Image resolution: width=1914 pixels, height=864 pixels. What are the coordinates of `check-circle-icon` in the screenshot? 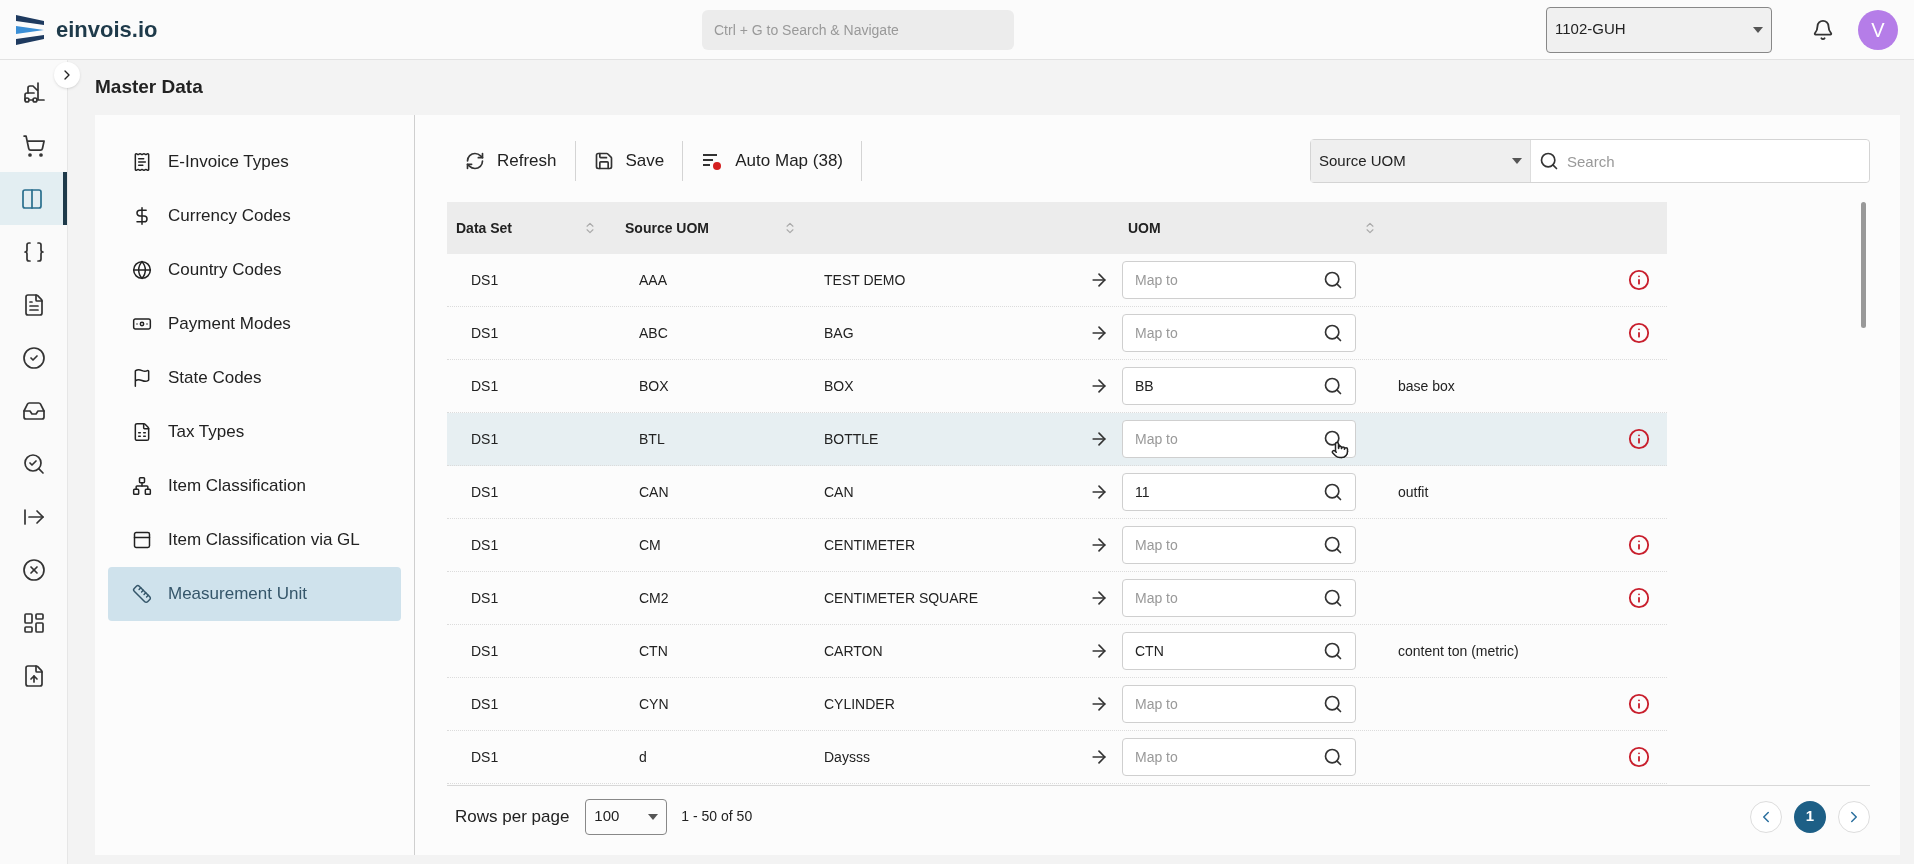 It's located at (33, 357).